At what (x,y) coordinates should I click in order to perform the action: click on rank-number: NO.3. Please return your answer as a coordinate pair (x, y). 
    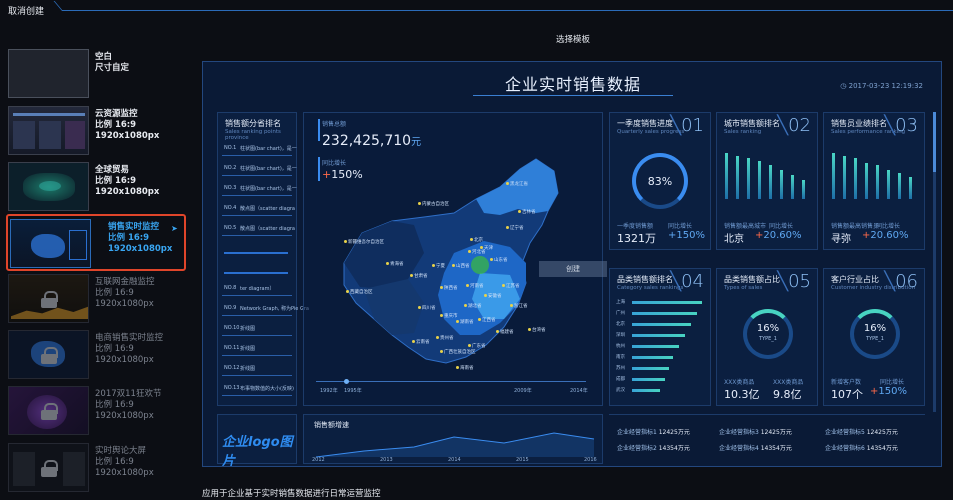
    Looking at the image, I should click on (230, 188).